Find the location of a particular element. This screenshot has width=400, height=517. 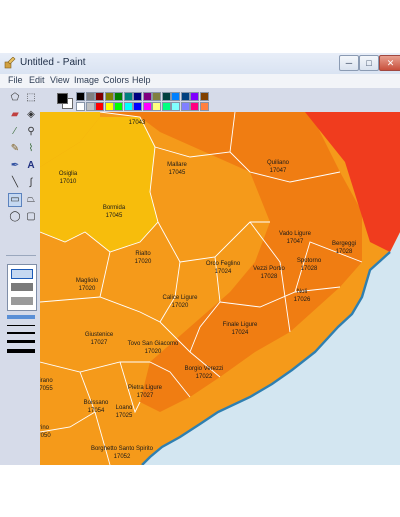

place-name: Loano is located at coordinates (124, 408).